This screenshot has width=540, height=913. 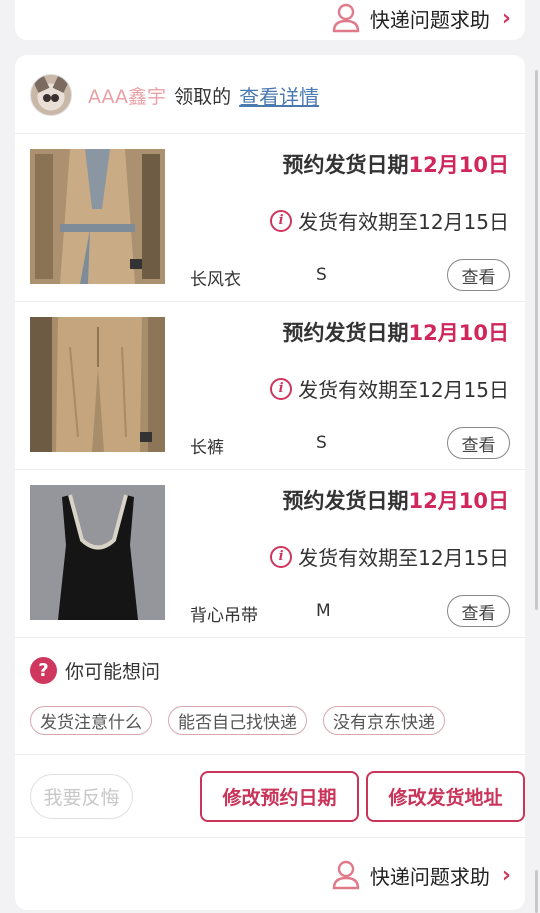 I want to click on item-name: 背心吊带, so click(x=224, y=616).